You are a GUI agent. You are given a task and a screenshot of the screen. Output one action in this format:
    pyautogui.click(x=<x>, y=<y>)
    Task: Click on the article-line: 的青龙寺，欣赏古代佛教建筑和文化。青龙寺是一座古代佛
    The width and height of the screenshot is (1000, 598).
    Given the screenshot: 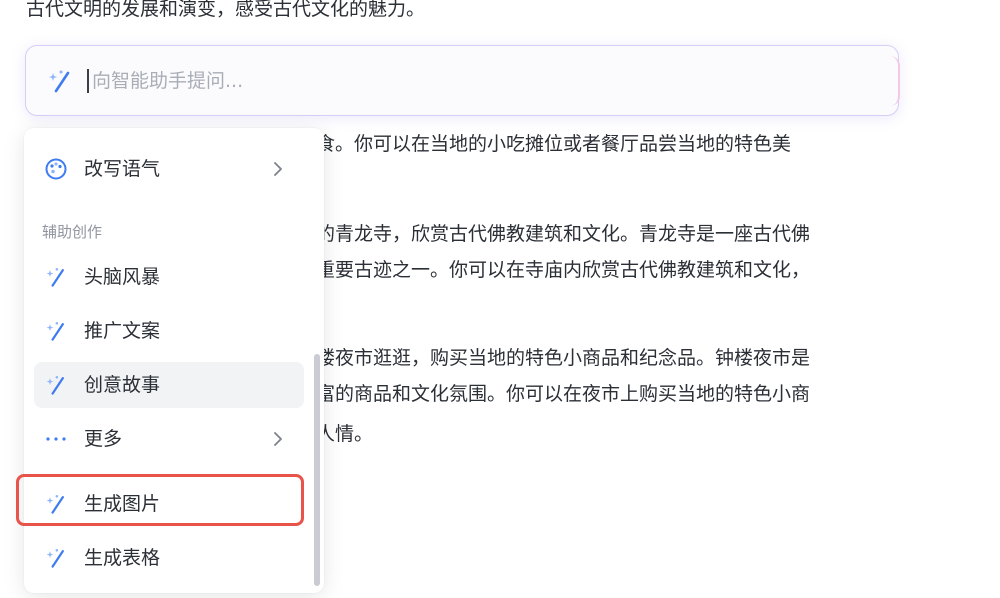 What is the action you would take?
    pyautogui.click(x=563, y=234)
    